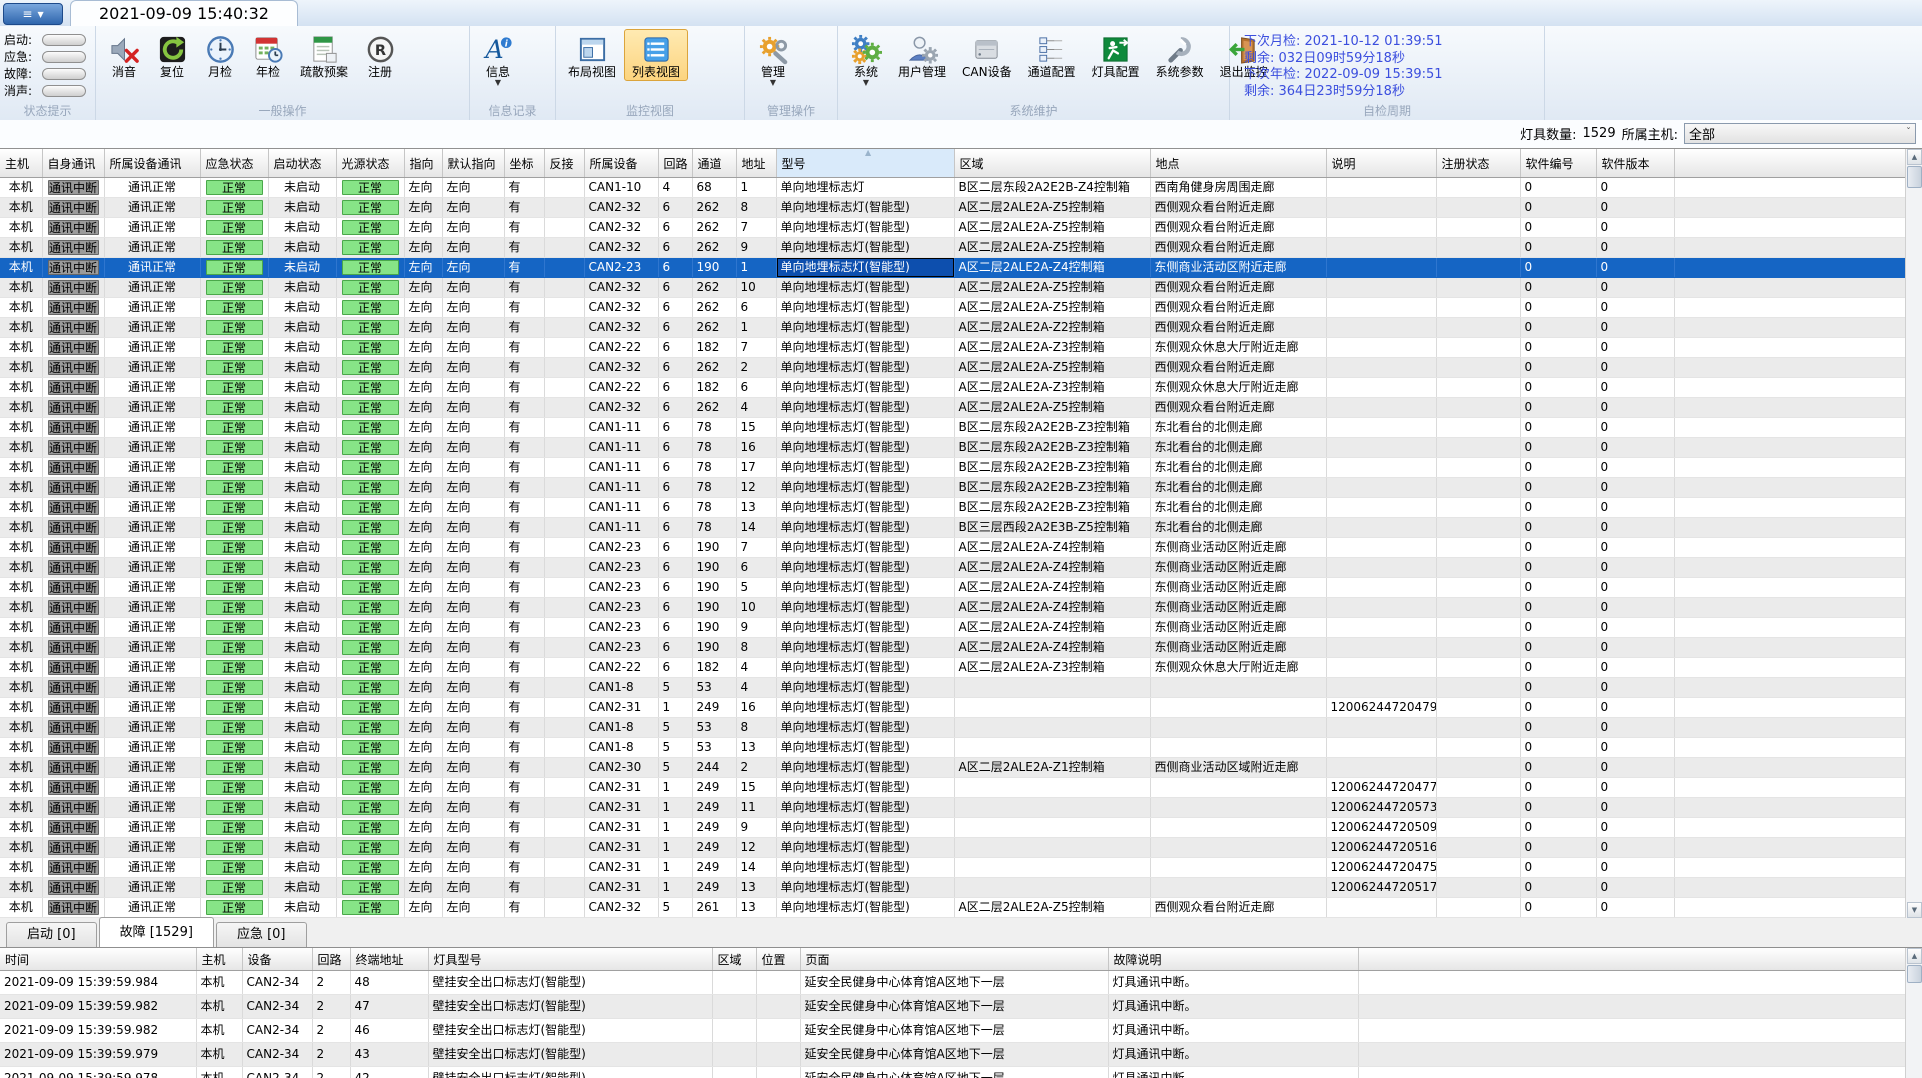  Describe the element at coordinates (1233, 1006) in the screenshot. I see `cell-故障说明: 灯具通讯中断。` at that location.